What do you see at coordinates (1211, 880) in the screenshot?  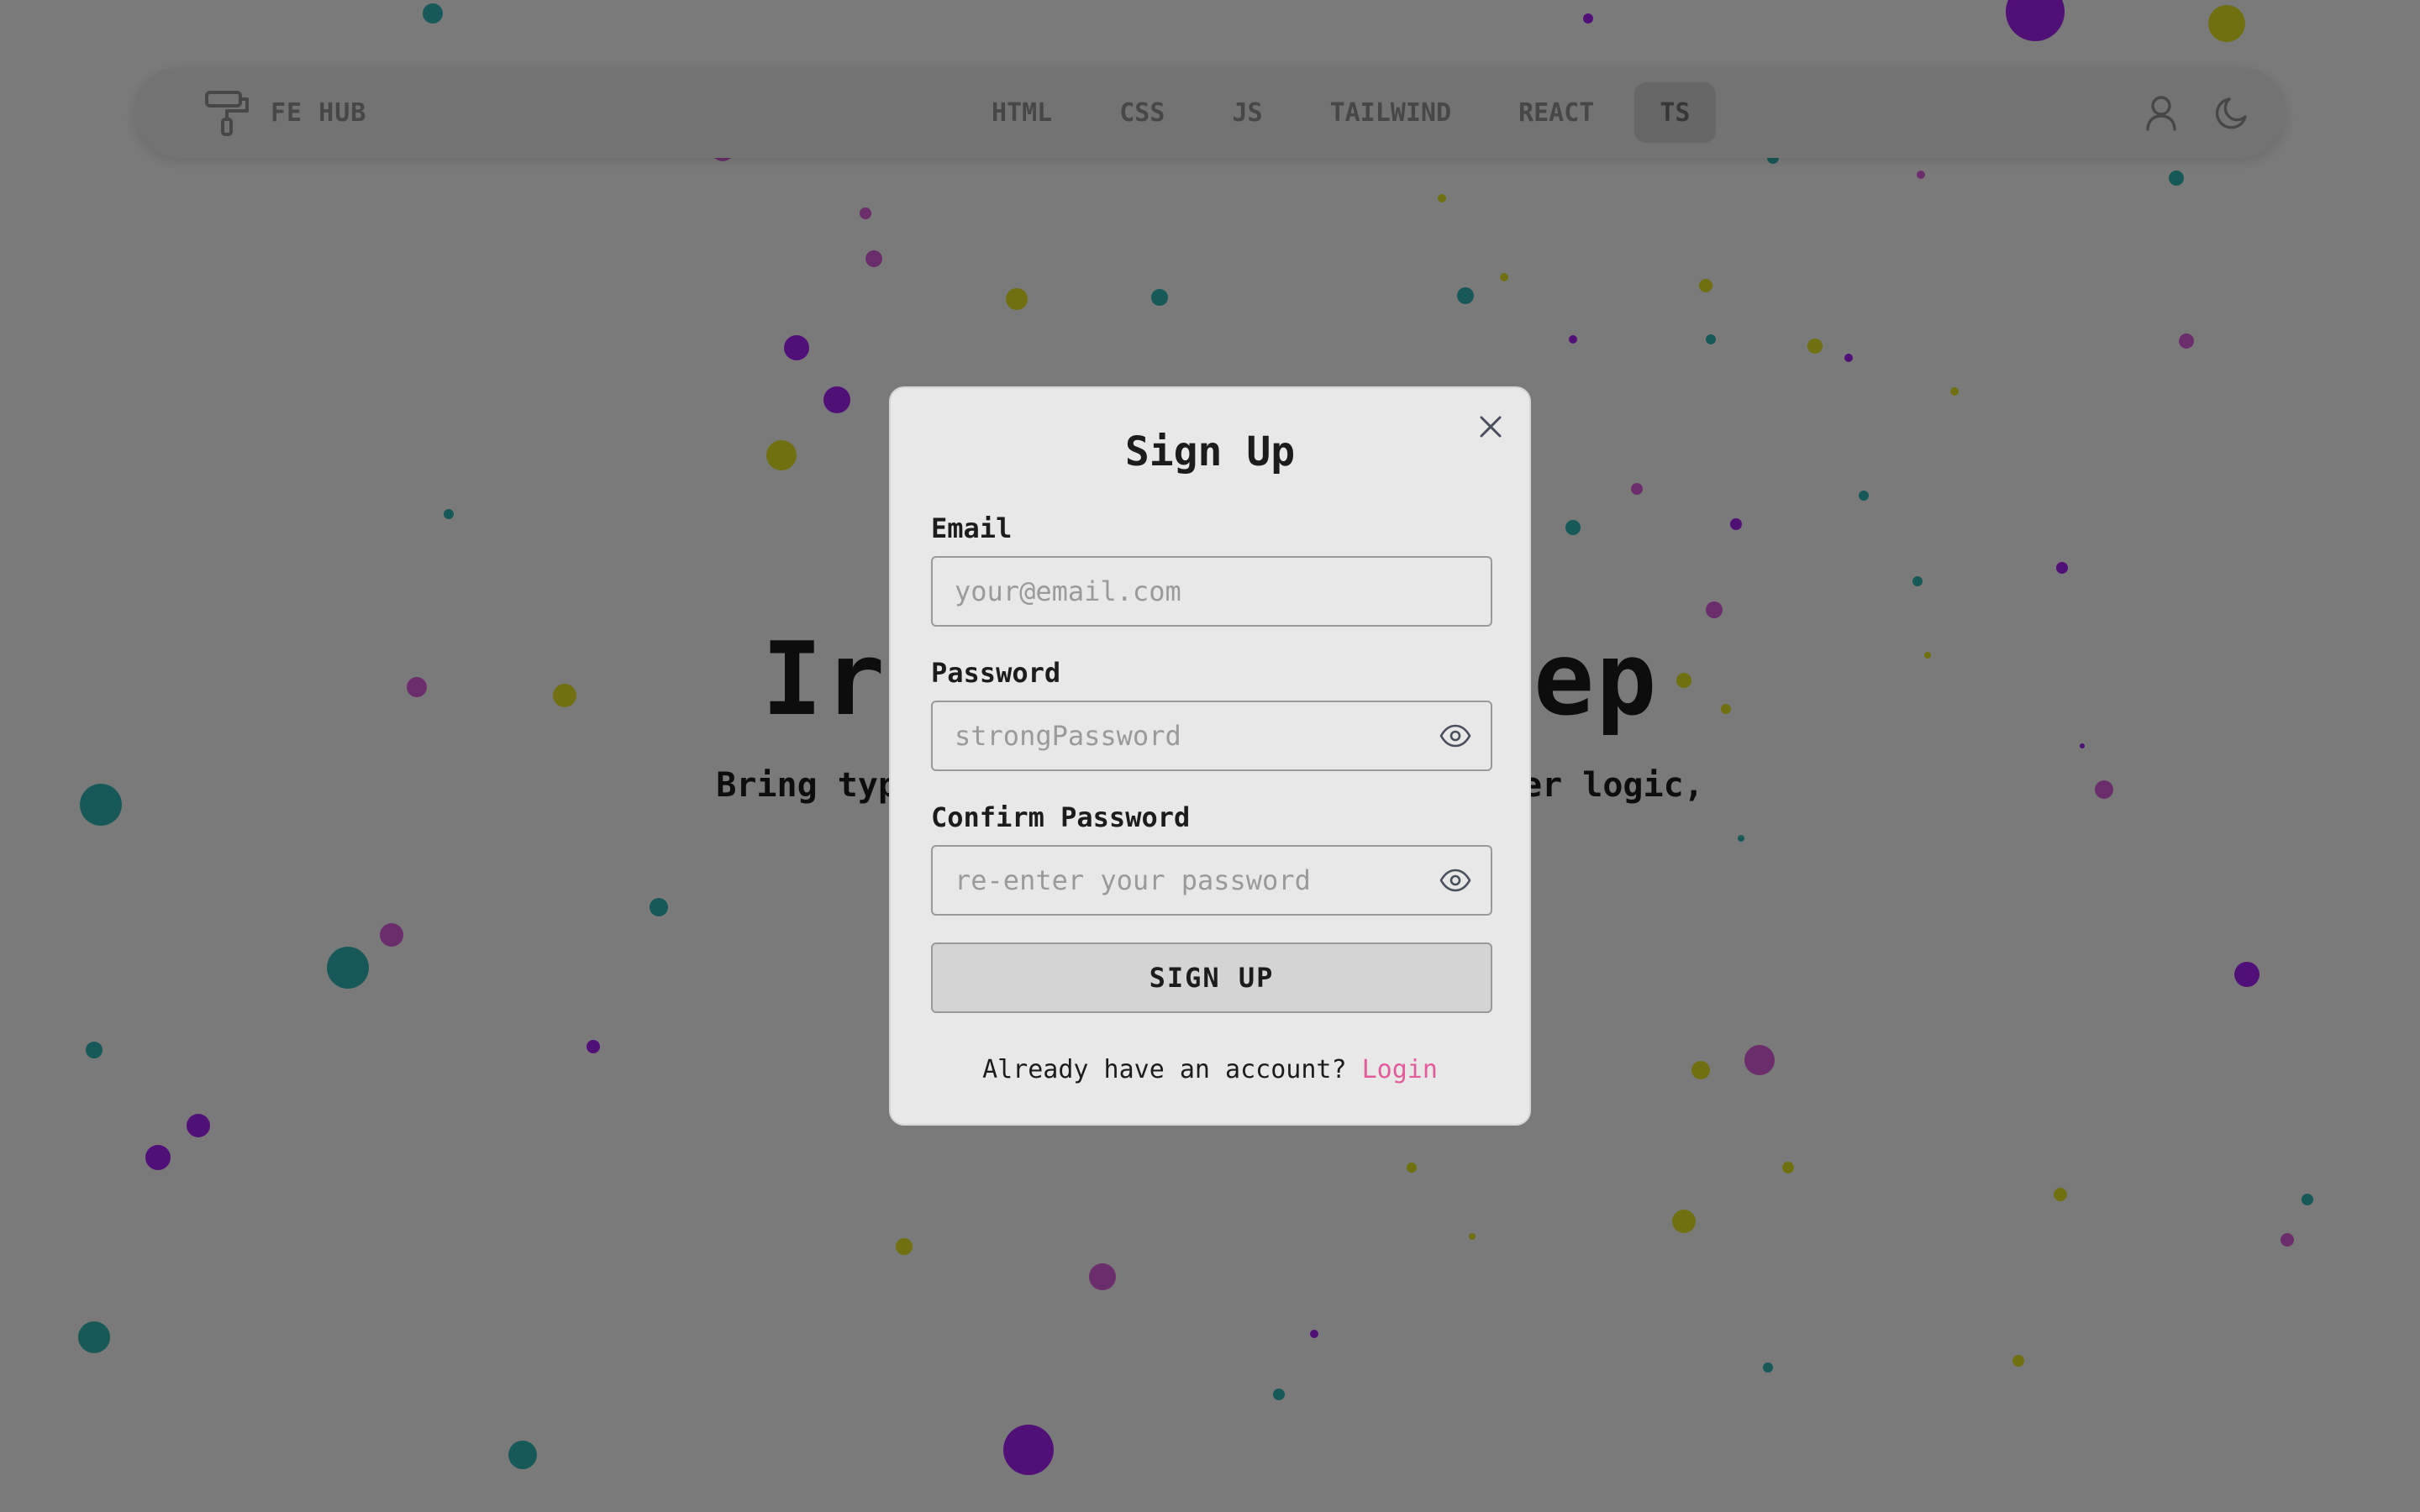 I see `confirm-password-field` at bounding box center [1211, 880].